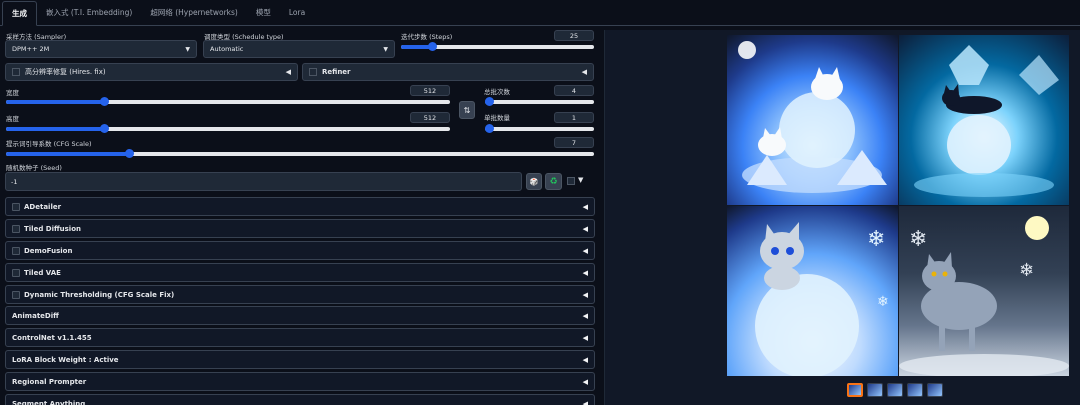  Describe the element at coordinates (55, 102) in the screenshot. I see `slider-fill` at that location.